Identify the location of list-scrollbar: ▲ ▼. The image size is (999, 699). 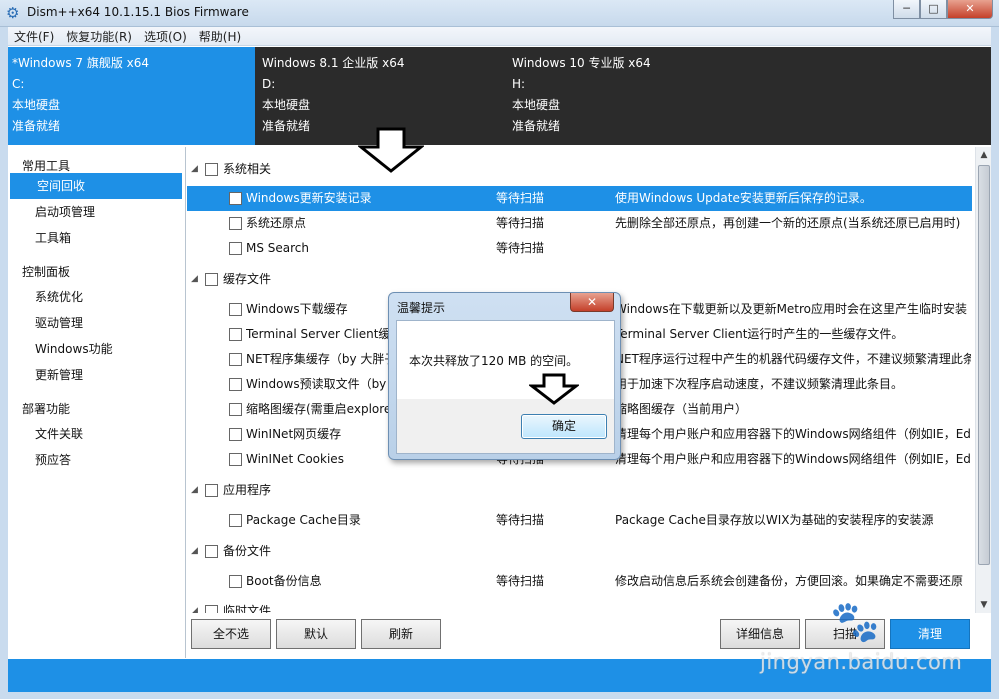
(983, 380).